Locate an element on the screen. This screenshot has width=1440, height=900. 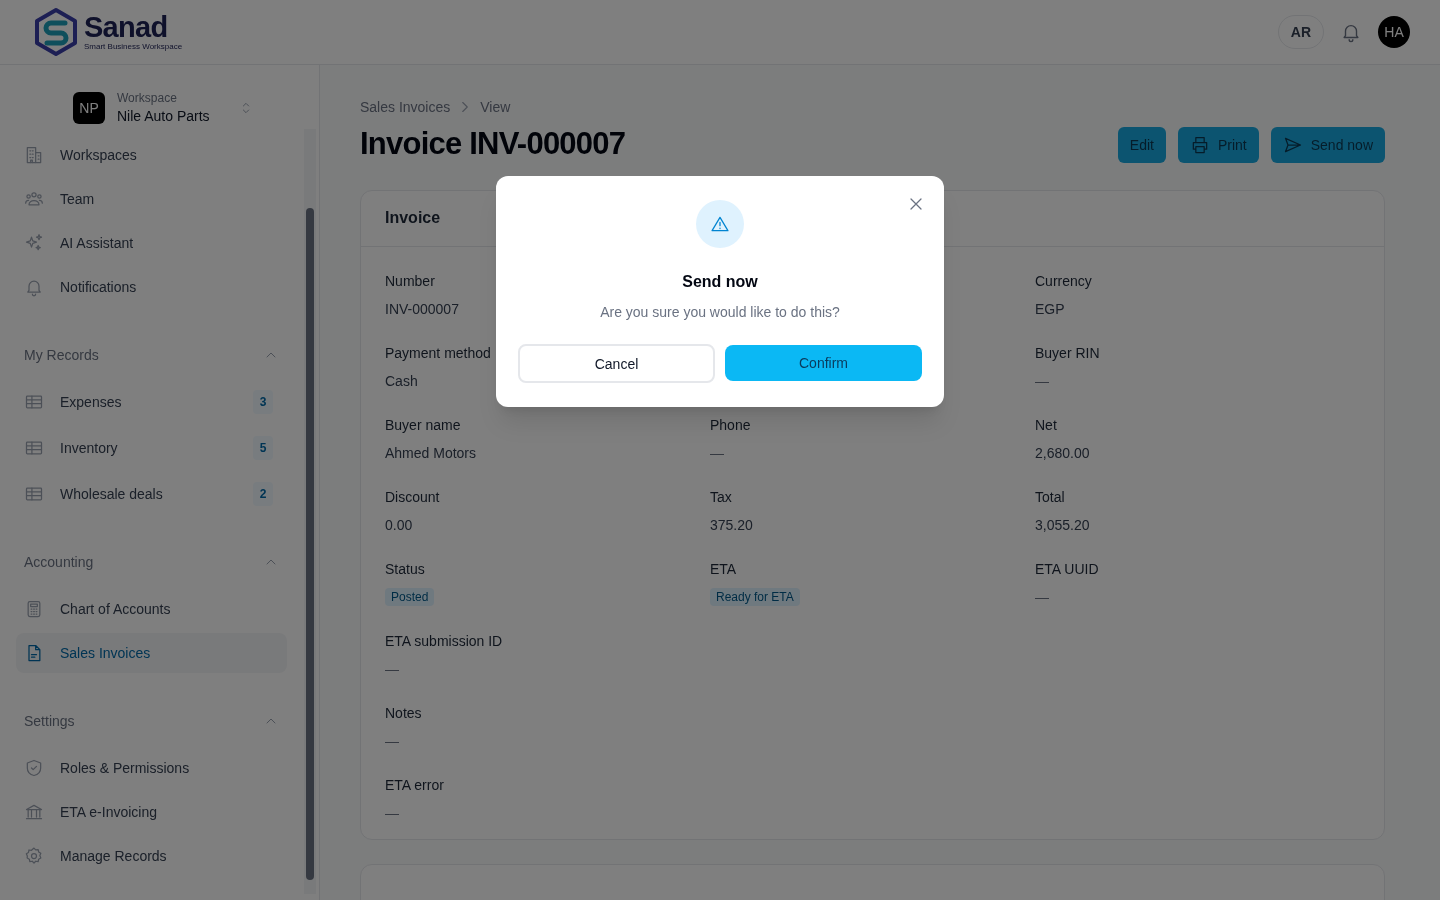
field-label: ETA is located at coordinates (723, 569).